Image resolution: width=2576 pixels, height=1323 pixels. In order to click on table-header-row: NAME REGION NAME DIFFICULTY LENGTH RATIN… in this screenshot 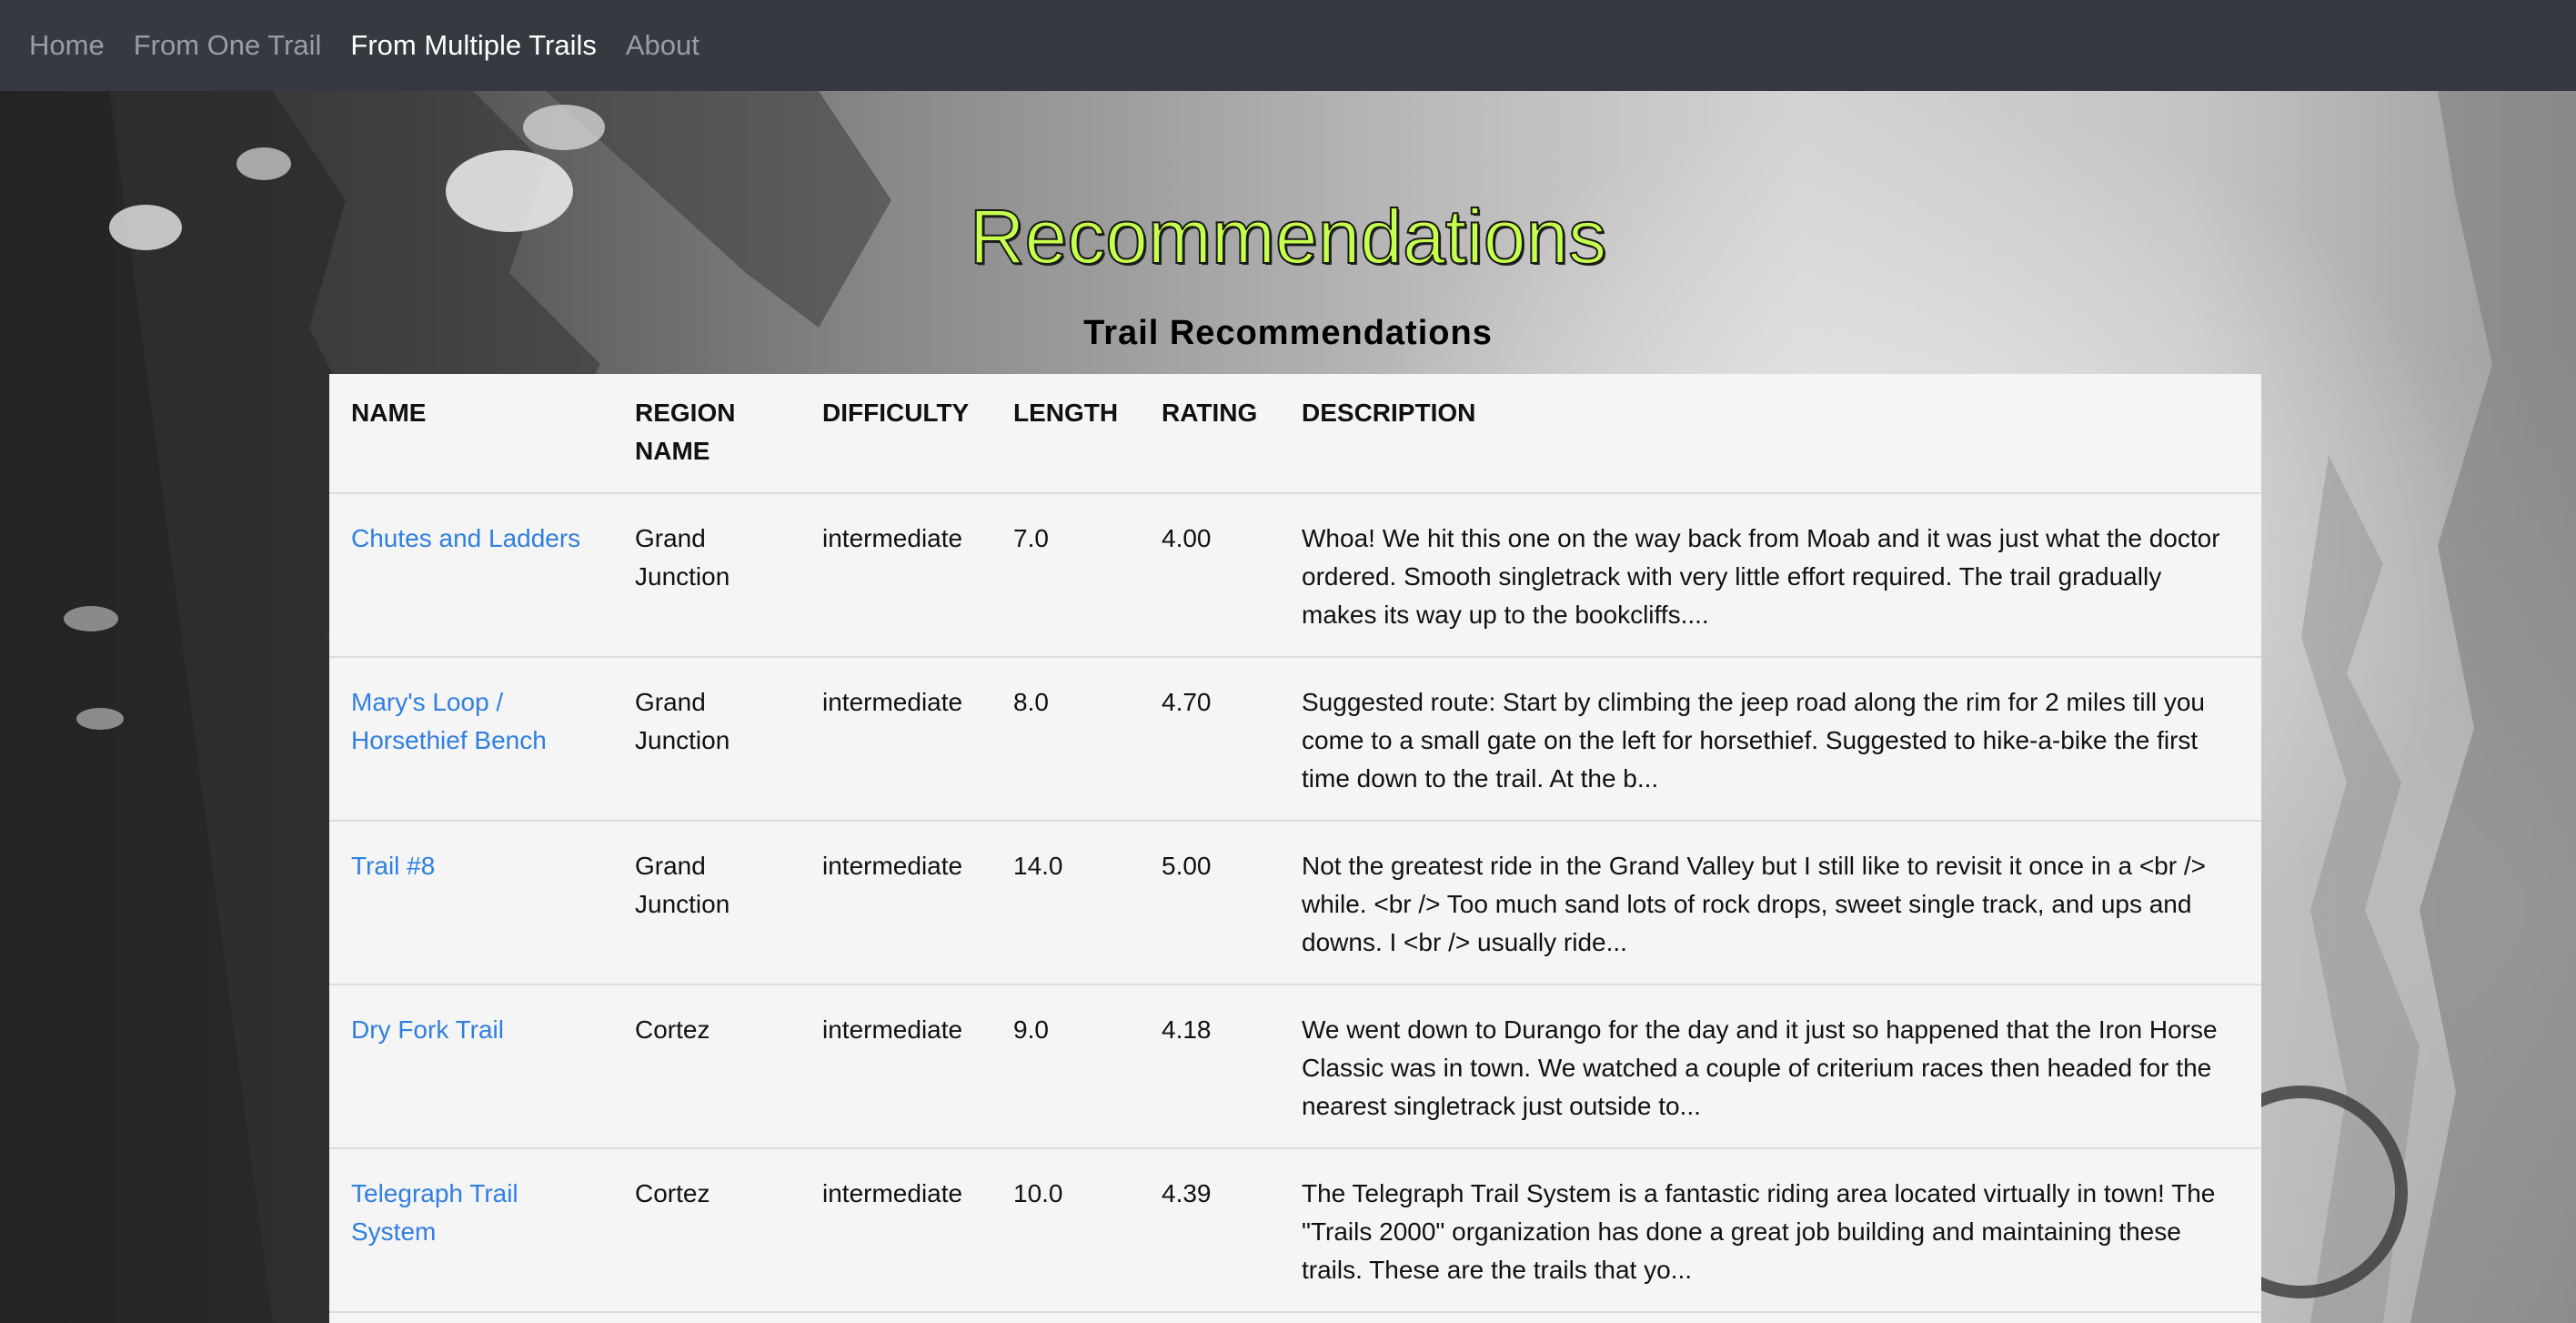, I will do `click(1295, 434)`.